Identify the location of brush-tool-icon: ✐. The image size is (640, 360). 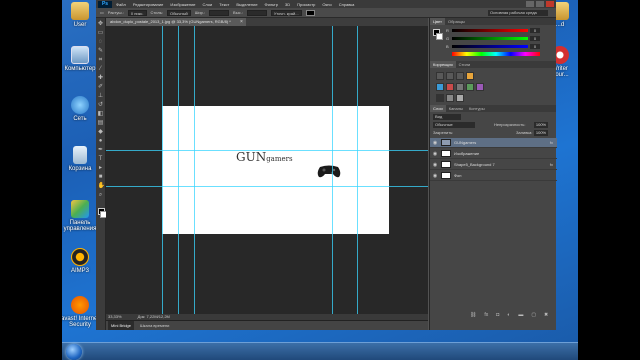
(101, 87).